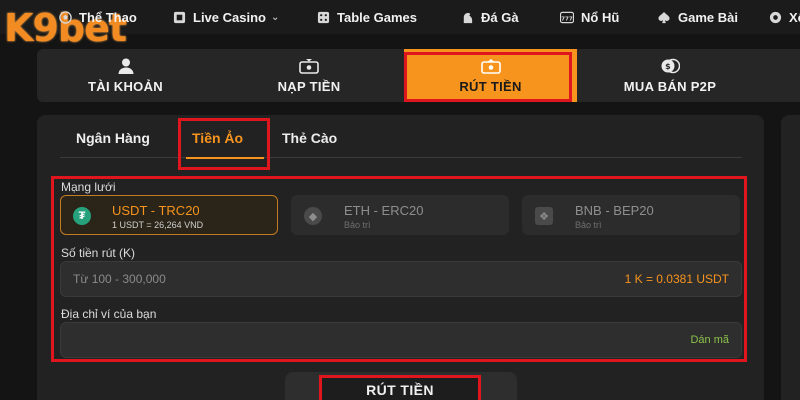 This screenshot has height=400, width=800. What do you see at coordinates (125, 75) in the screenshot?
I see `tab-account: TÀI KHOẢN` at bounding box center [125, 75].